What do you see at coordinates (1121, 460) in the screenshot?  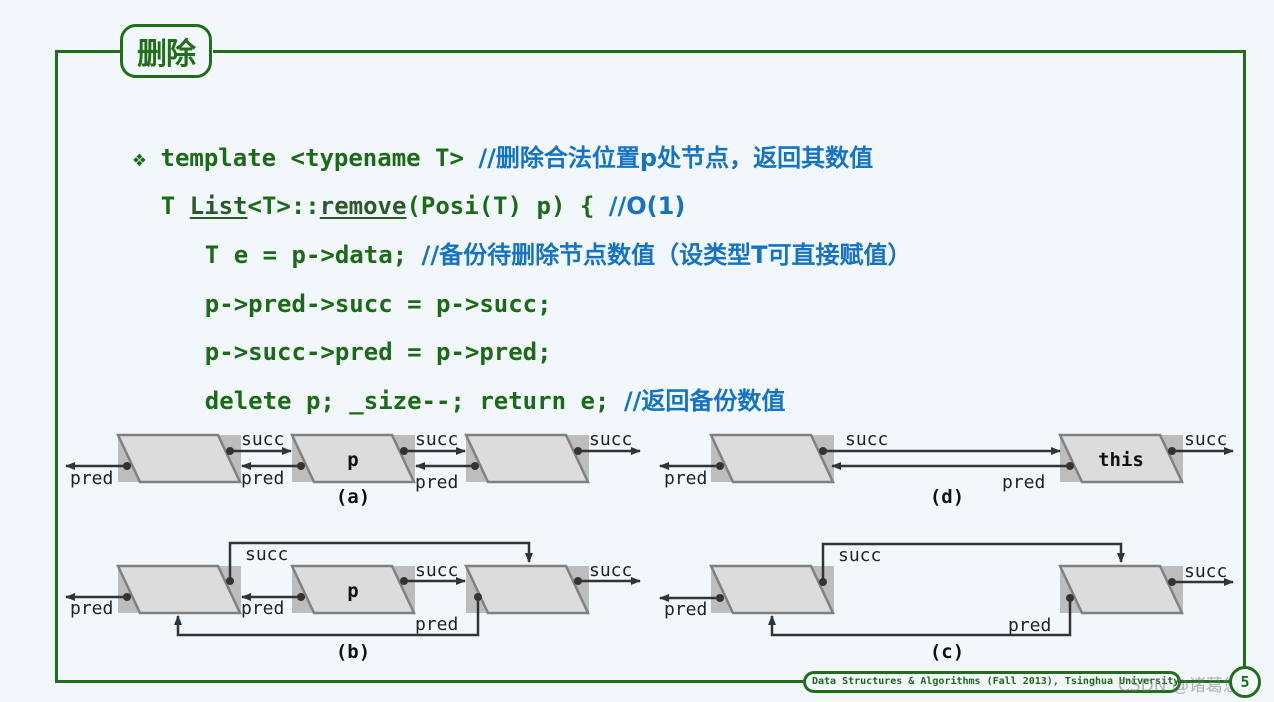 I see `node-label-this: this` at bounding box center [1121, 460].